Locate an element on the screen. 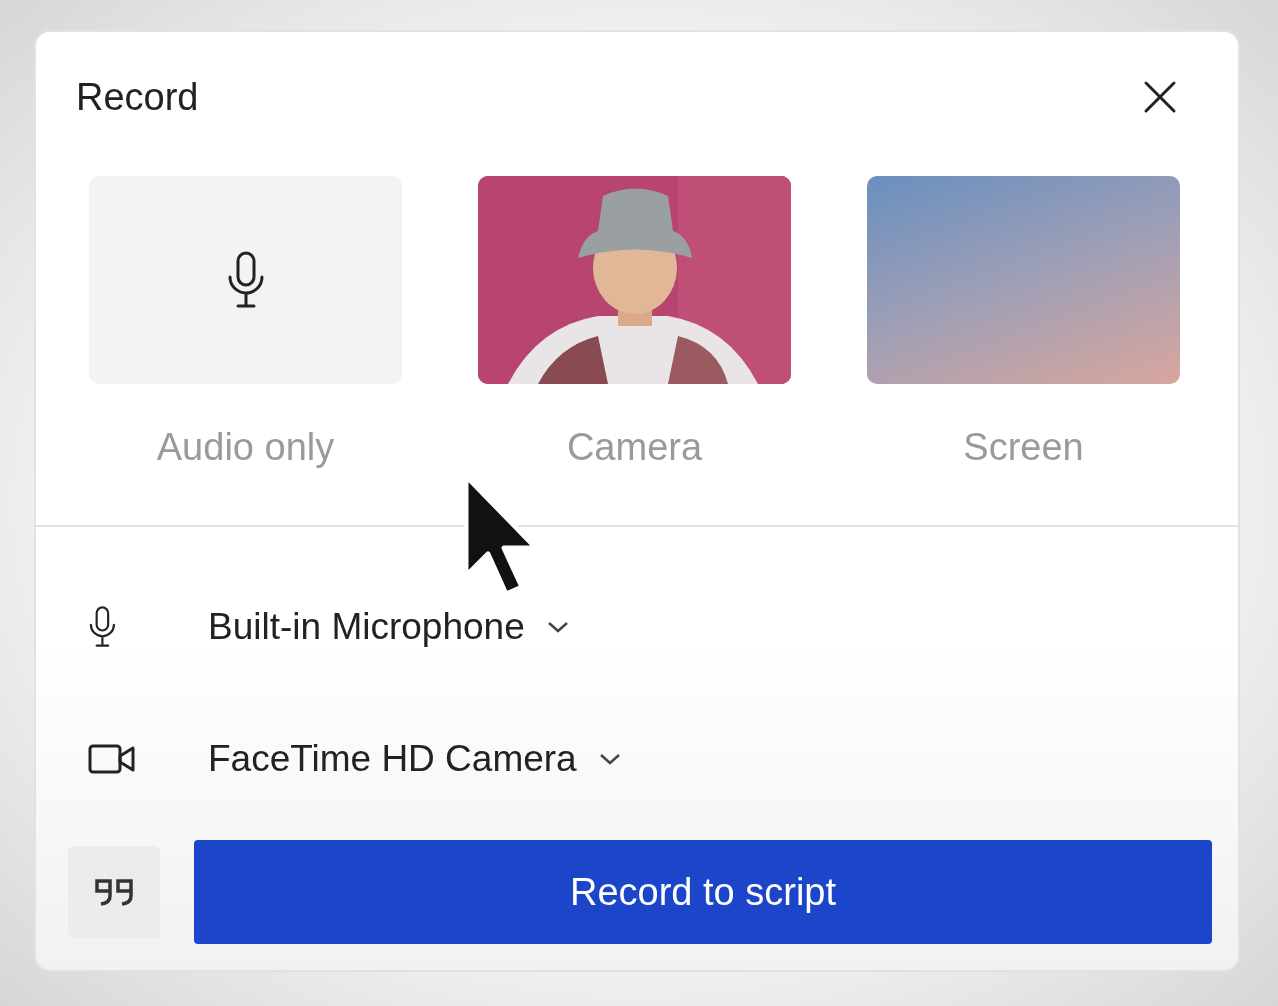 The width and height of the screenshot is (1278, 1006). script-button is located at coordinates (114, 892).